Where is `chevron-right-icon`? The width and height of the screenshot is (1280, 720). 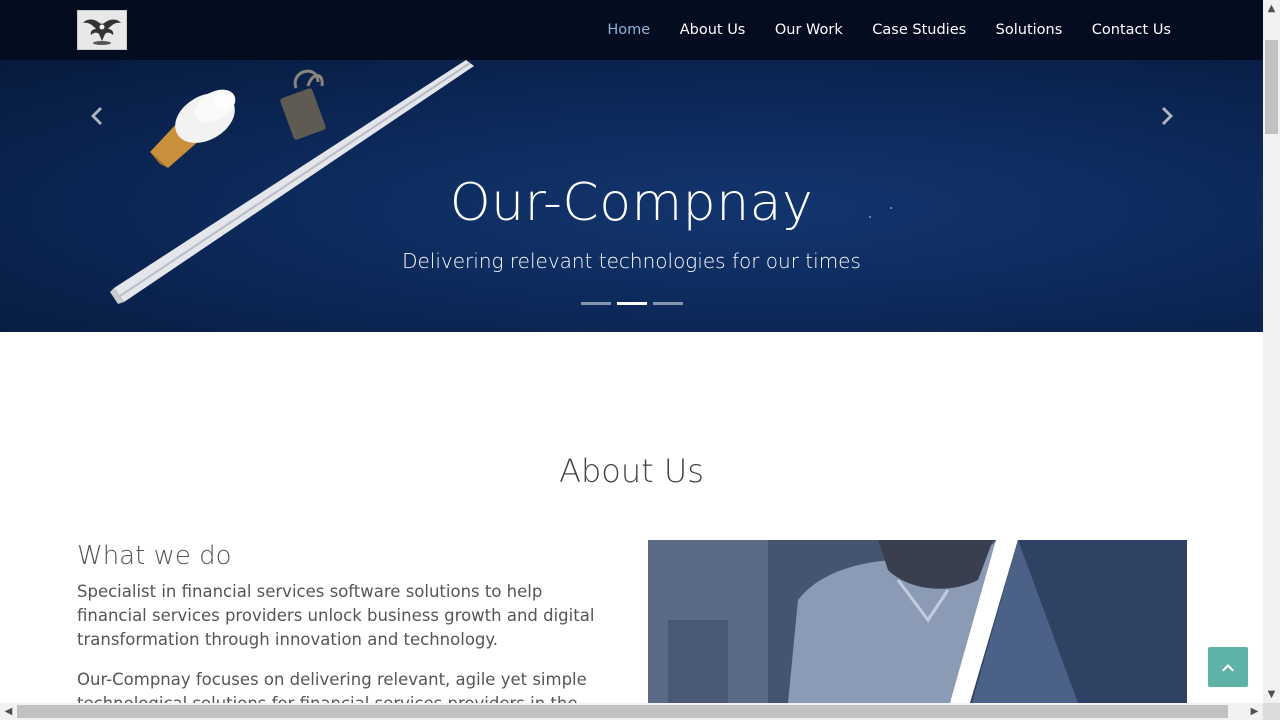
chevron-right-icon is located at coordinates (1167, 116).